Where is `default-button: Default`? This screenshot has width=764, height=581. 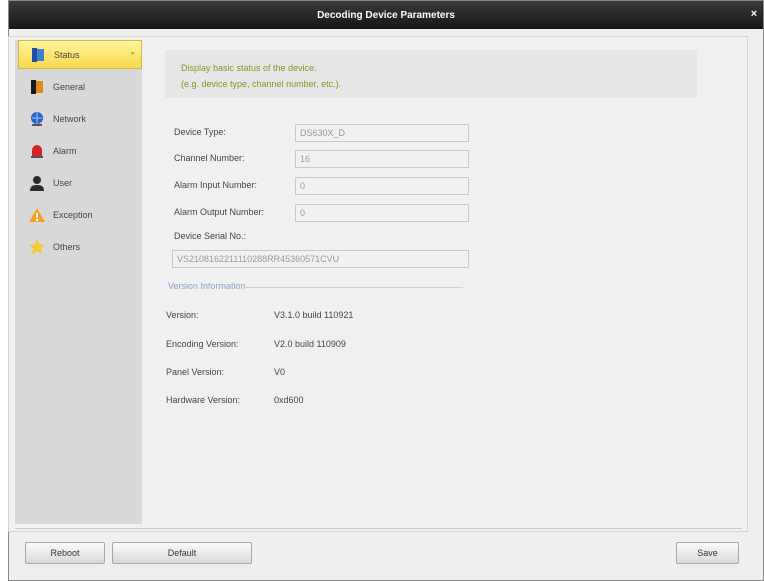 default-button: Default is located at coordinates (182, 553).